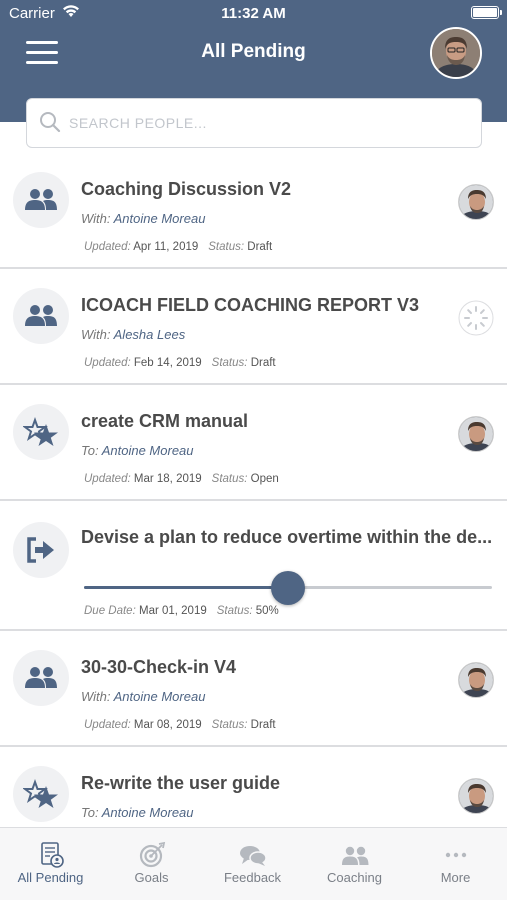 The width and height of the screenshot is (507, 900). Describe the element at coordinates (186, 587) in the screenshot. I see `slider-fill` at that location.